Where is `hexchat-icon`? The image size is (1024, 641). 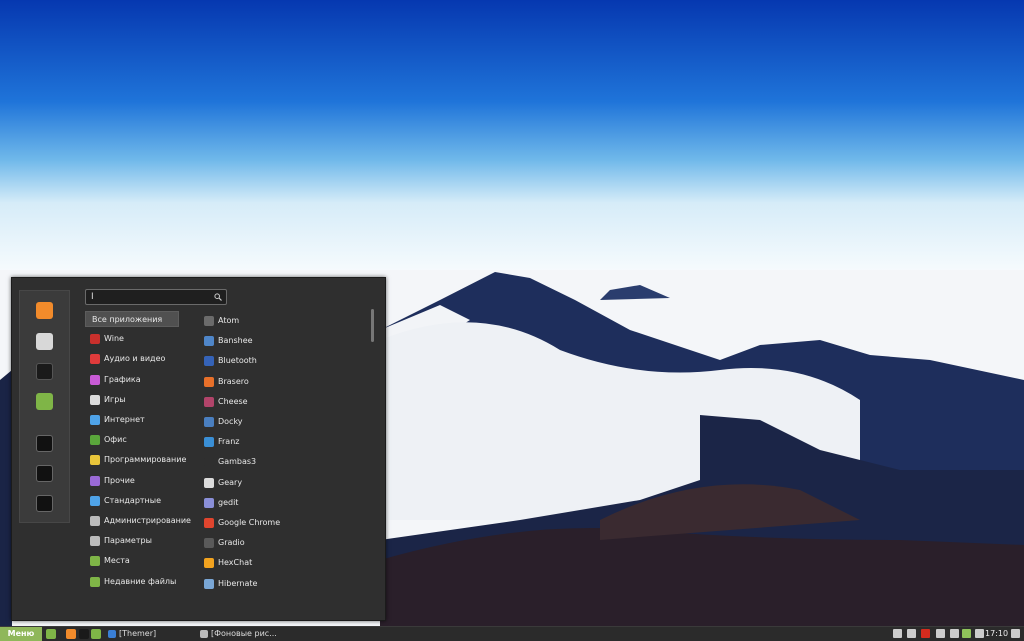 hexchat-icon is located at coordinates (209, 563).